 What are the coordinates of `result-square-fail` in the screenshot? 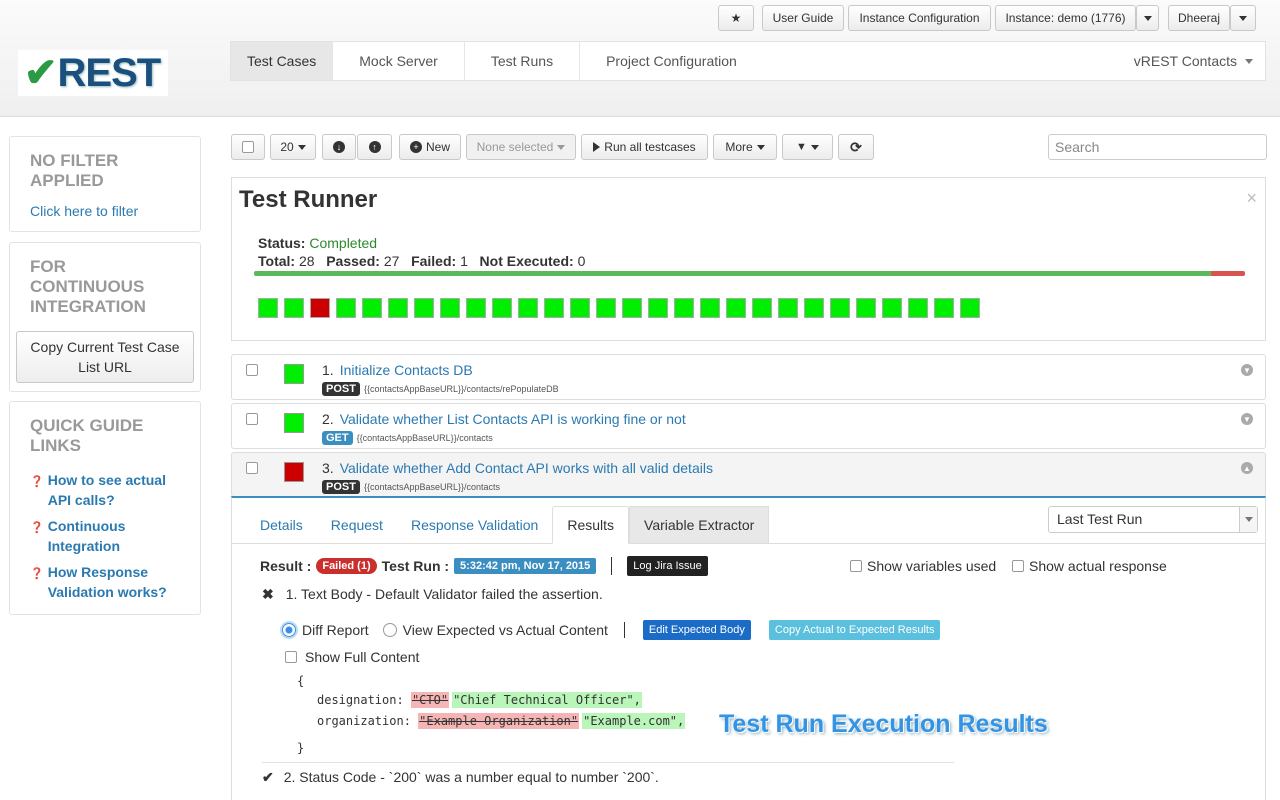 It's located at (320, 308).